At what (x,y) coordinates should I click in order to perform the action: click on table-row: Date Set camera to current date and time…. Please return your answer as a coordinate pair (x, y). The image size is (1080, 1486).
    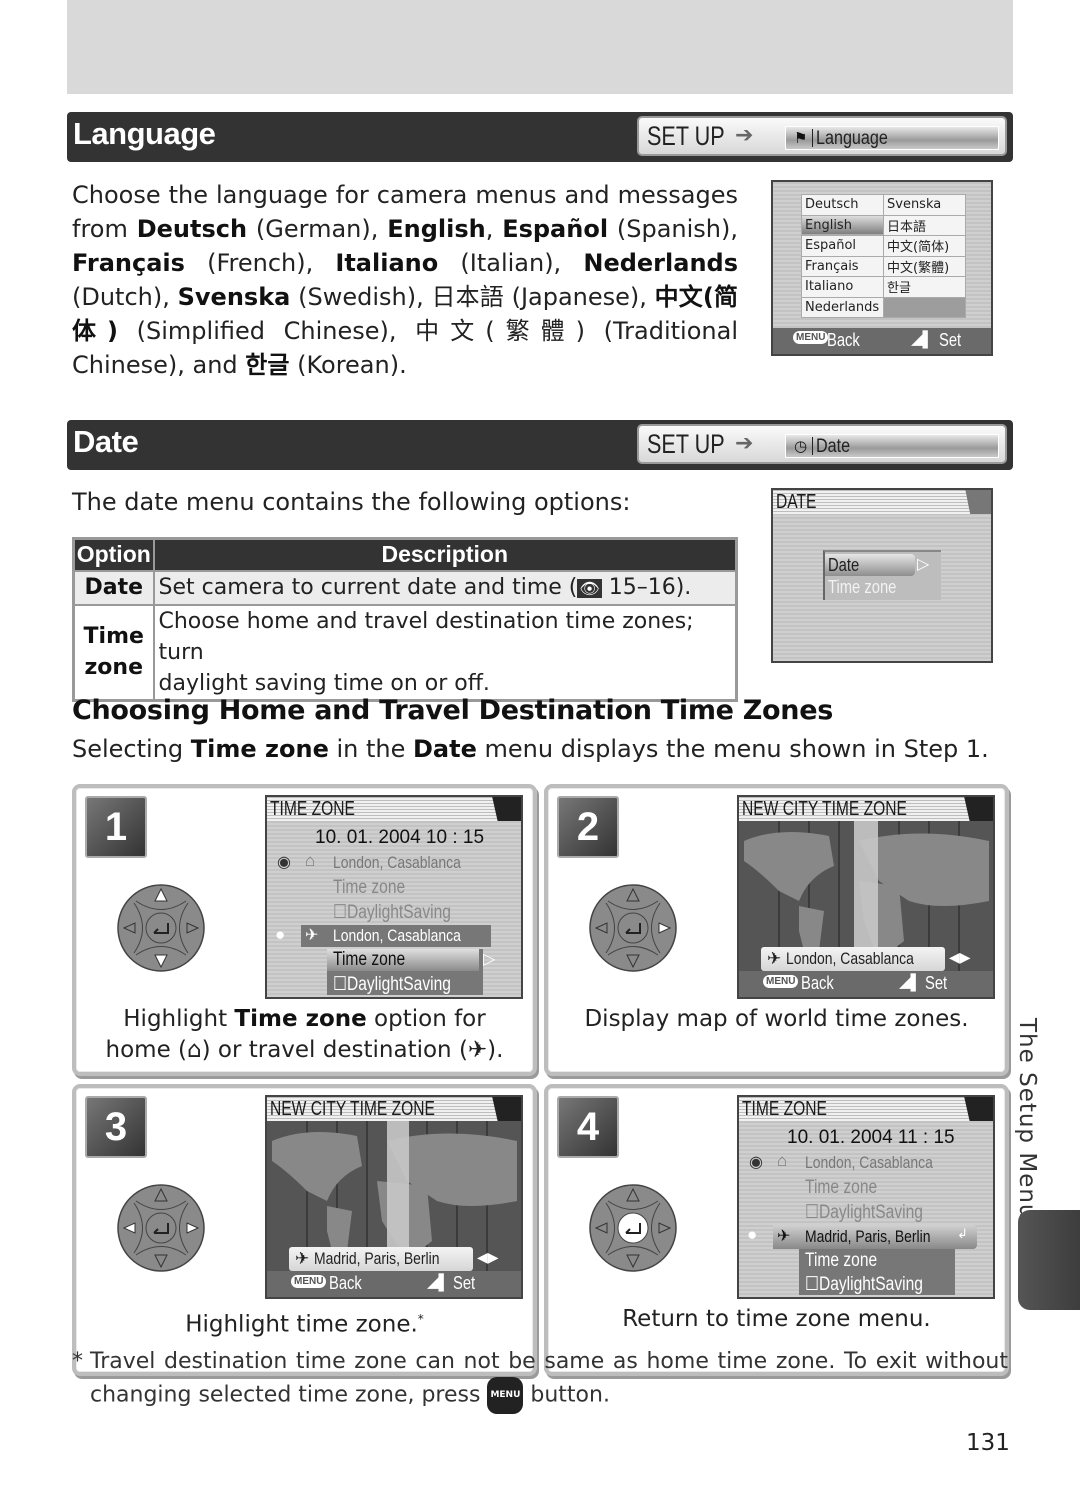
    Looking at the image, I should click on (405, 587).